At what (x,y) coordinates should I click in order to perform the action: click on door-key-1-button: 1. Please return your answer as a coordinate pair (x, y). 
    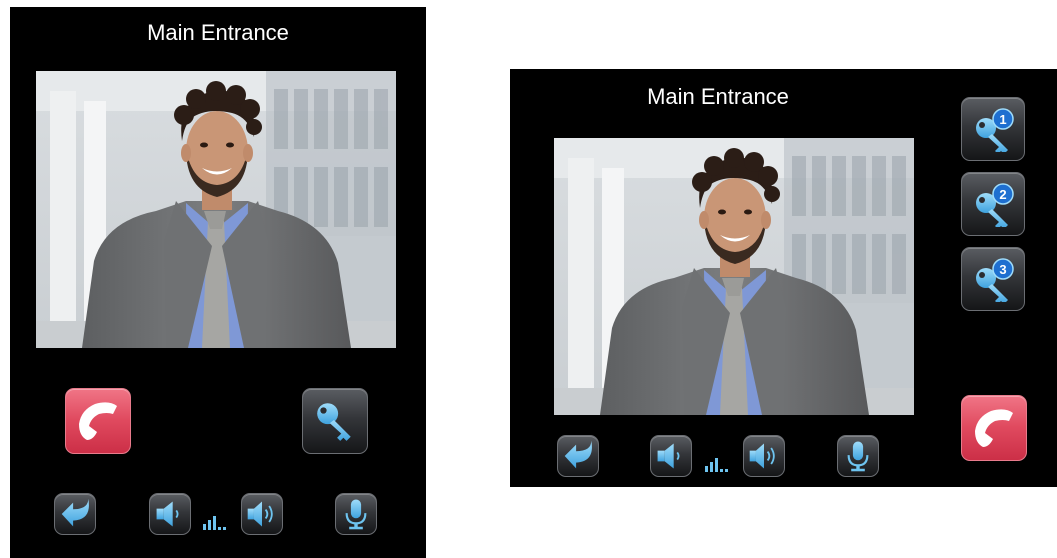
    Looking at the image, I should click on (993, 129).